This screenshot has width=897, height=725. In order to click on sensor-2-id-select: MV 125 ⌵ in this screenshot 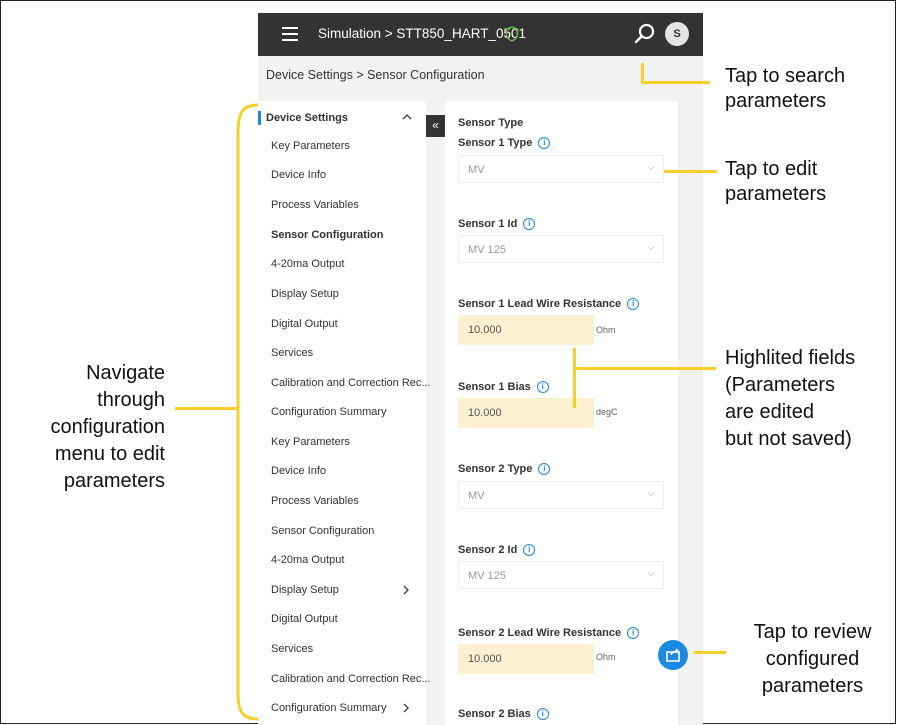, I will do `click(561, 575)`.